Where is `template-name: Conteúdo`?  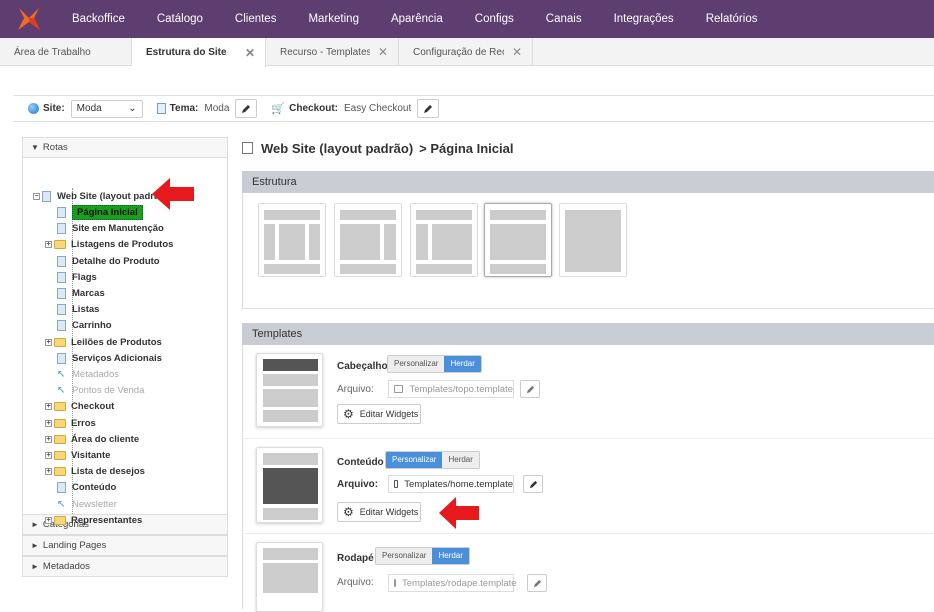 template-name: Conteúdo is located at coordinates (360, 462).